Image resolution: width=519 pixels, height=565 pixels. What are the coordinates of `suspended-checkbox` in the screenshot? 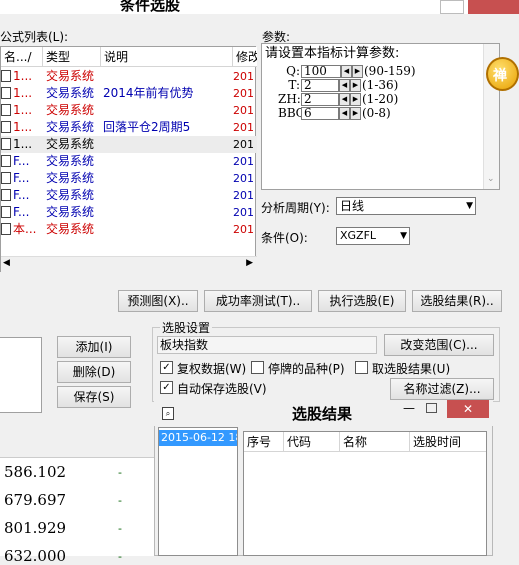 It's located at (257, 367).